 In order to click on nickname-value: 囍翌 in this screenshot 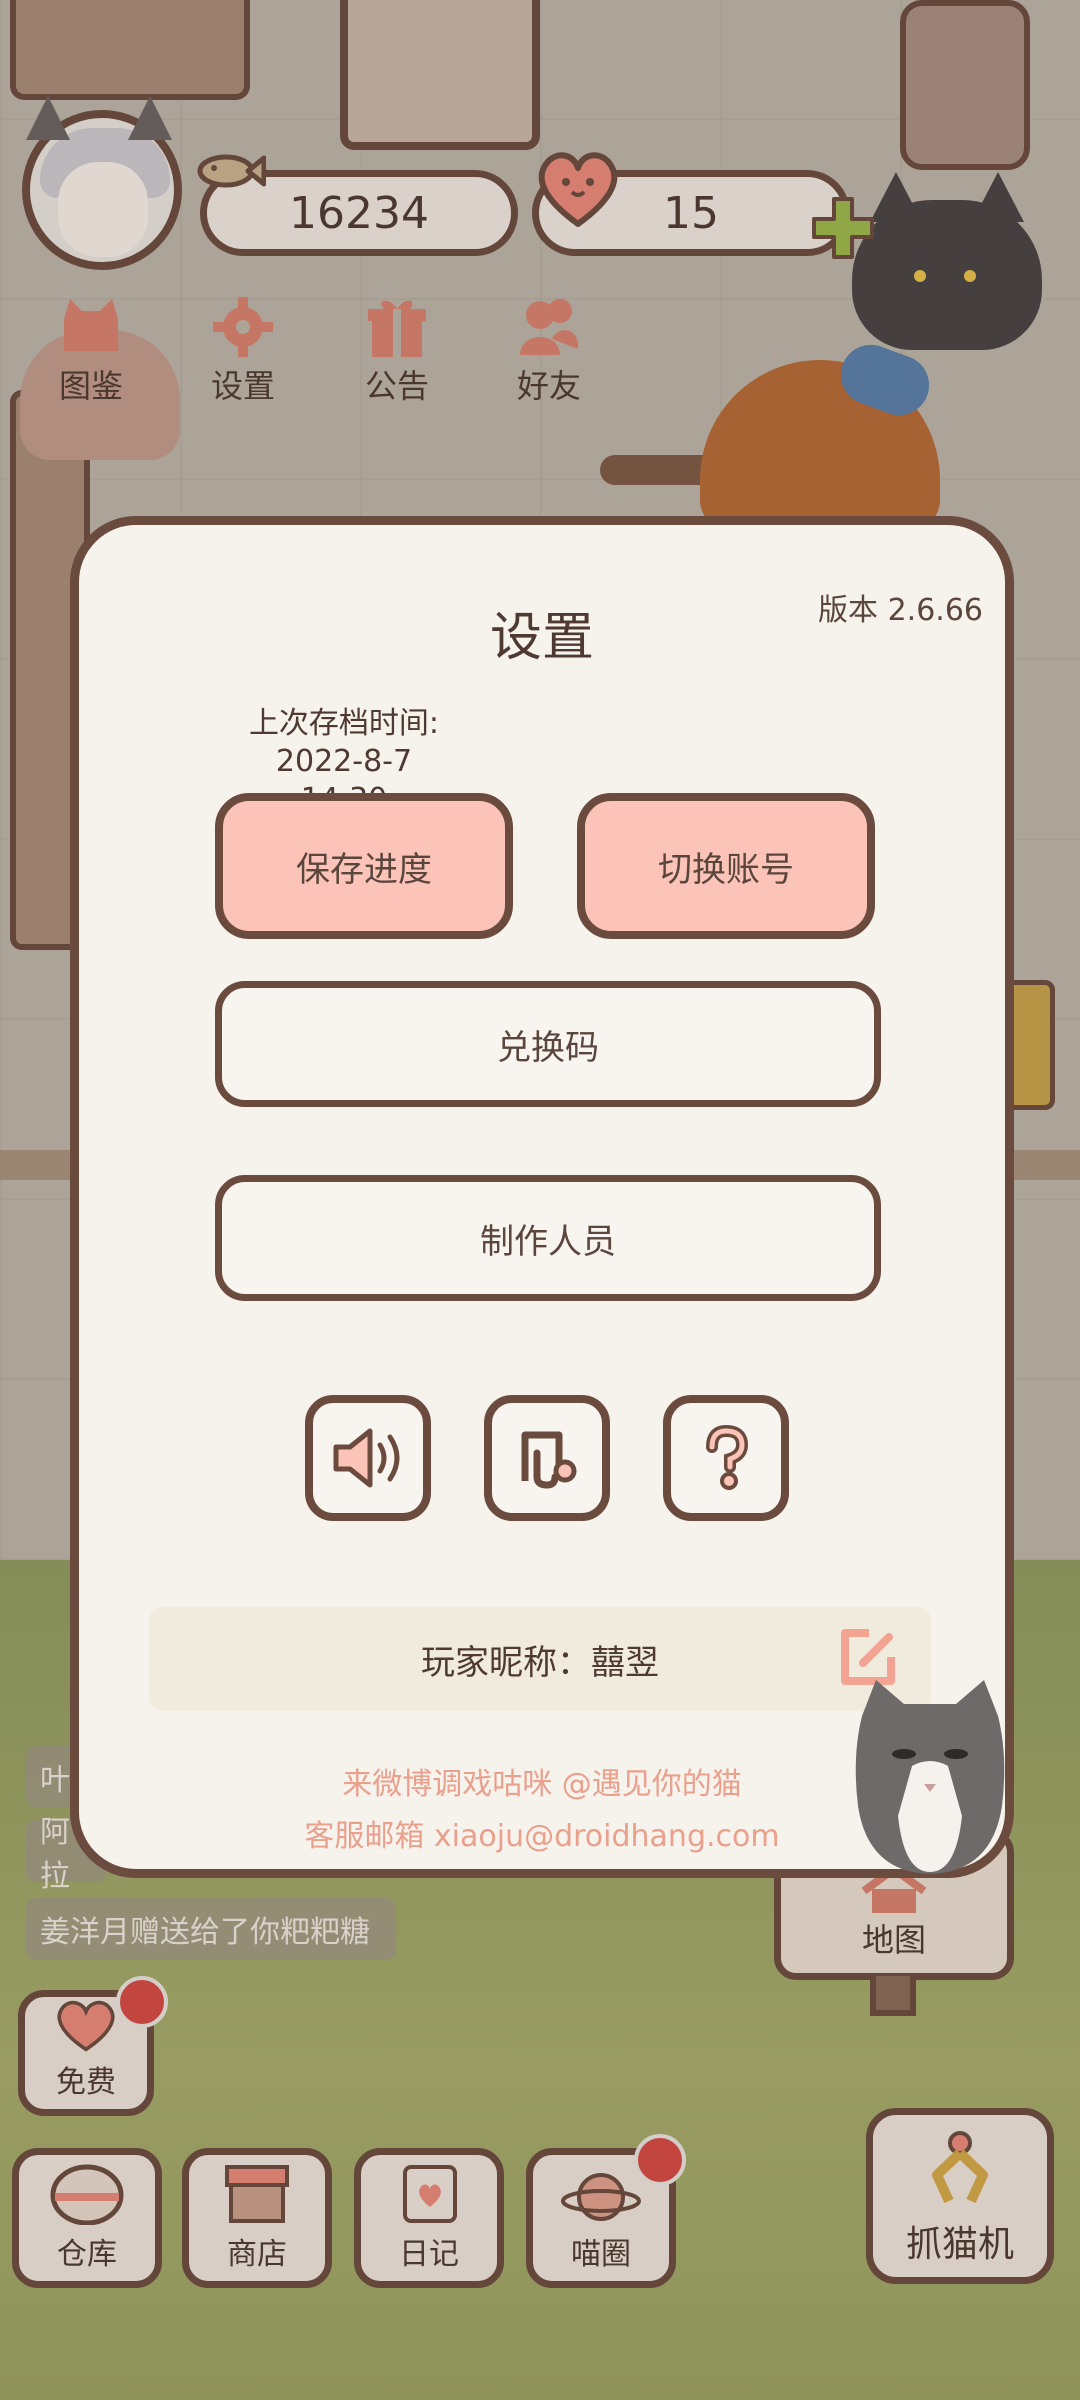, I will do `click(625, 1662)`.